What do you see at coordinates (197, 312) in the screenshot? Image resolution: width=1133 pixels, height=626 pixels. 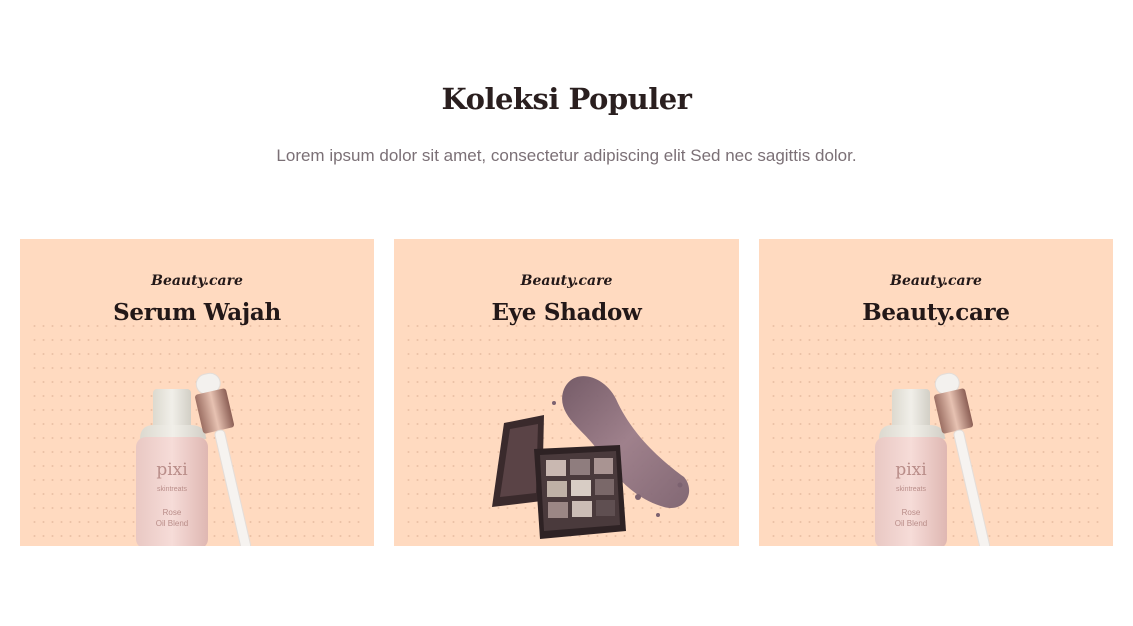 I see `card-title: Serum Wajah` at bounding box center [197, 312].